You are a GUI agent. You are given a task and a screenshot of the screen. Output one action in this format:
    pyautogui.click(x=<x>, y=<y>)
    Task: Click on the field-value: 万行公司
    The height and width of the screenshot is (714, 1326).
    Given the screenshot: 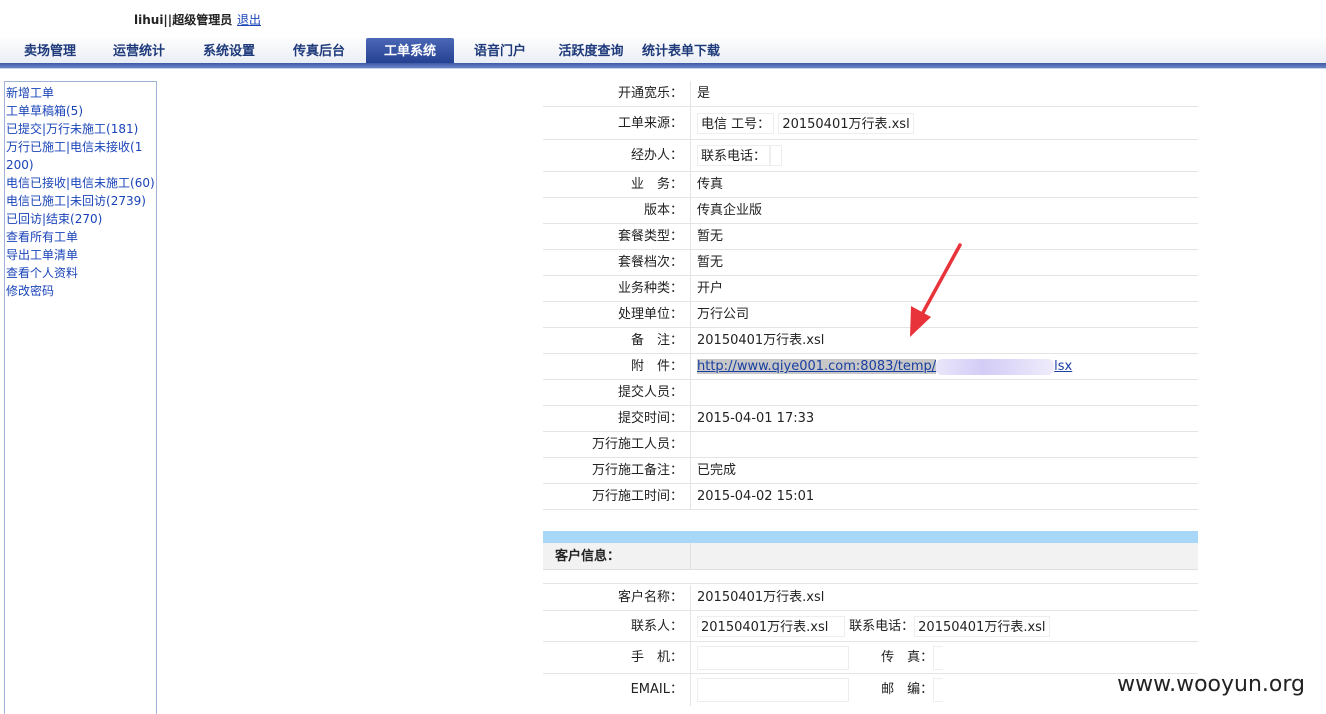 What is the action you would take?
    pyautogui.click(x=723, y=314)
    